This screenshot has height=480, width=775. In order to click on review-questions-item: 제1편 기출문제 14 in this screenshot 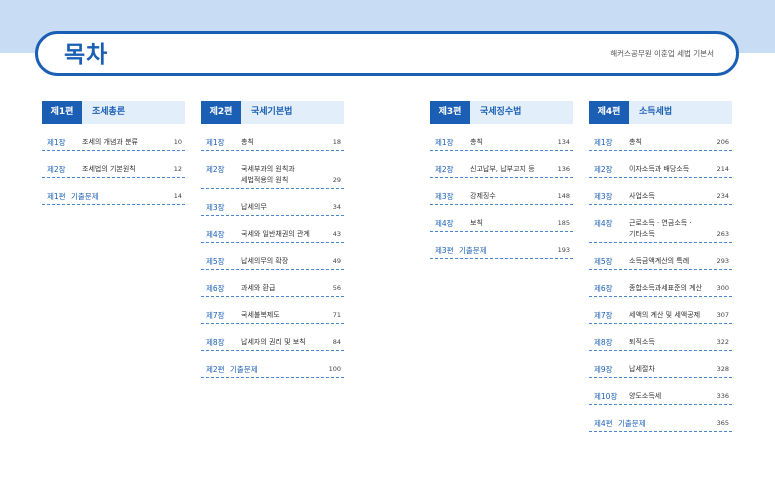, I will do `click(113, 198)`.